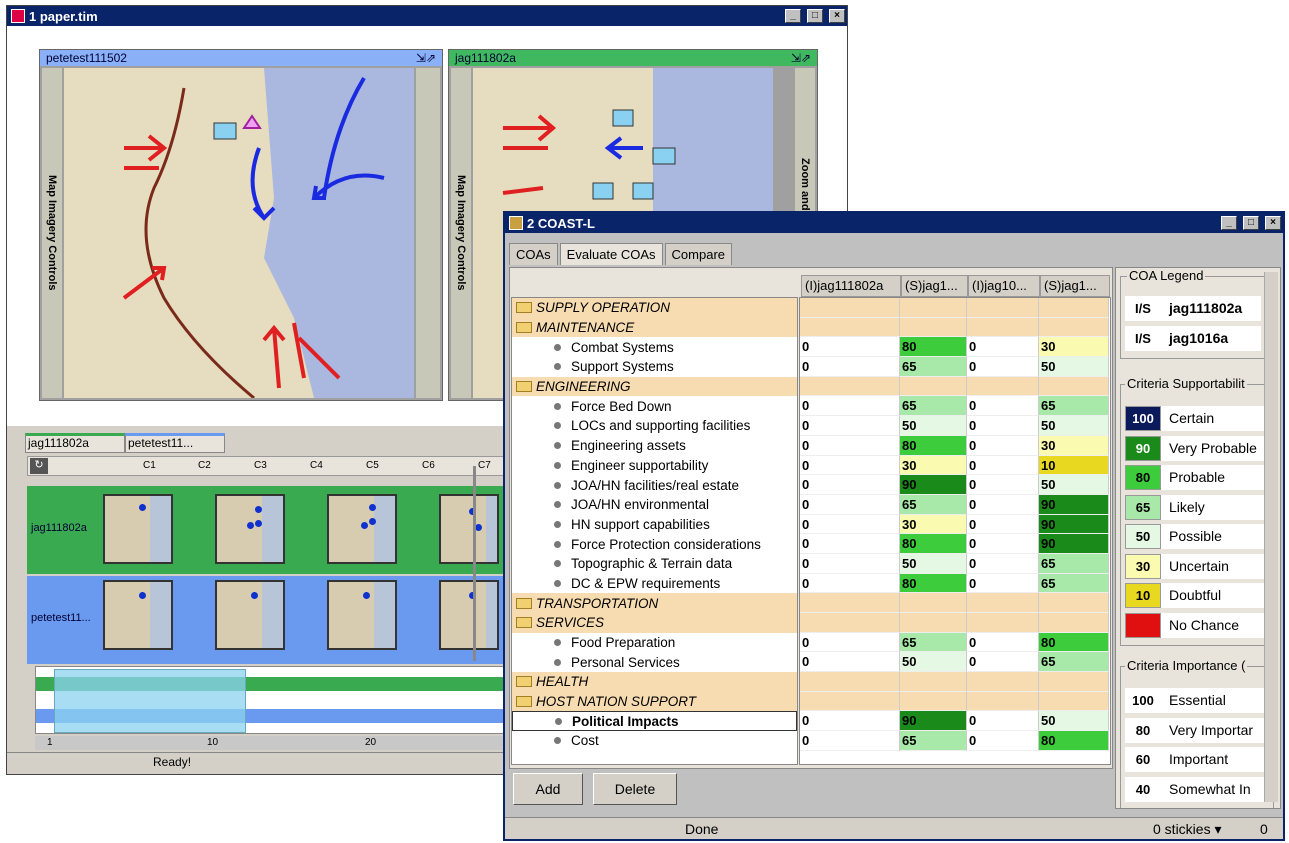 The image size is (1289, 843). I want to click on map-left-image, so click(239, 233).